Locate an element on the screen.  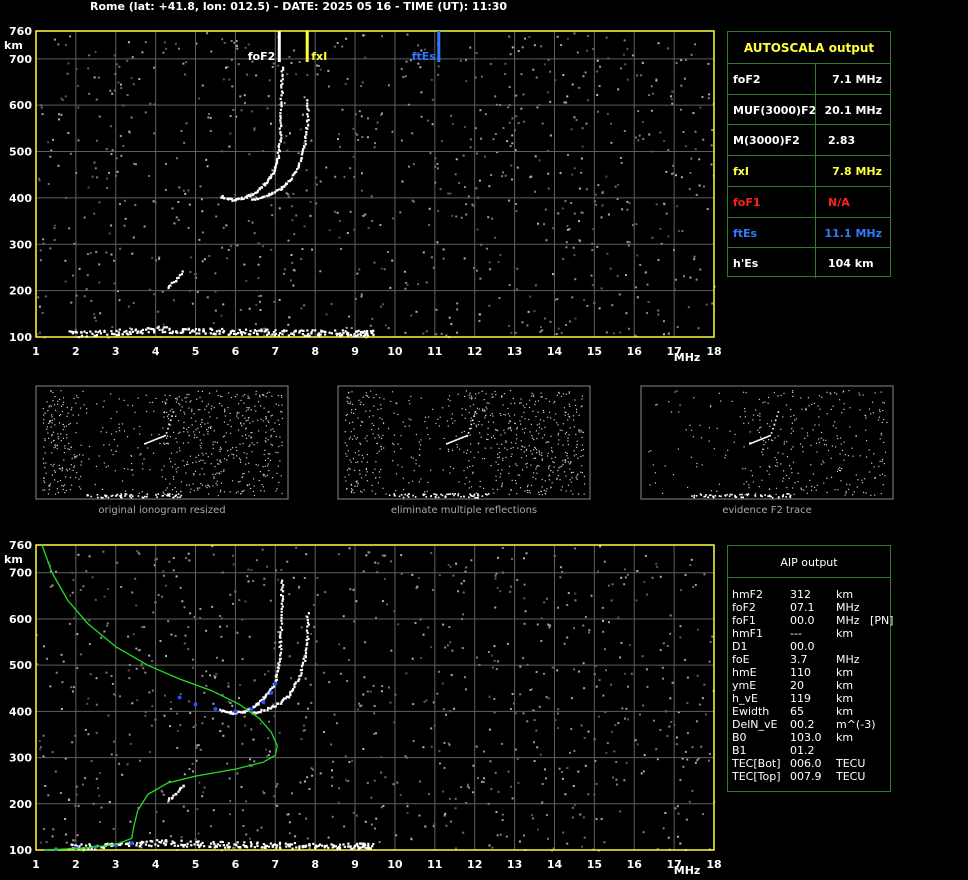
aip-value: 20 is located at coordinates (797, 685).